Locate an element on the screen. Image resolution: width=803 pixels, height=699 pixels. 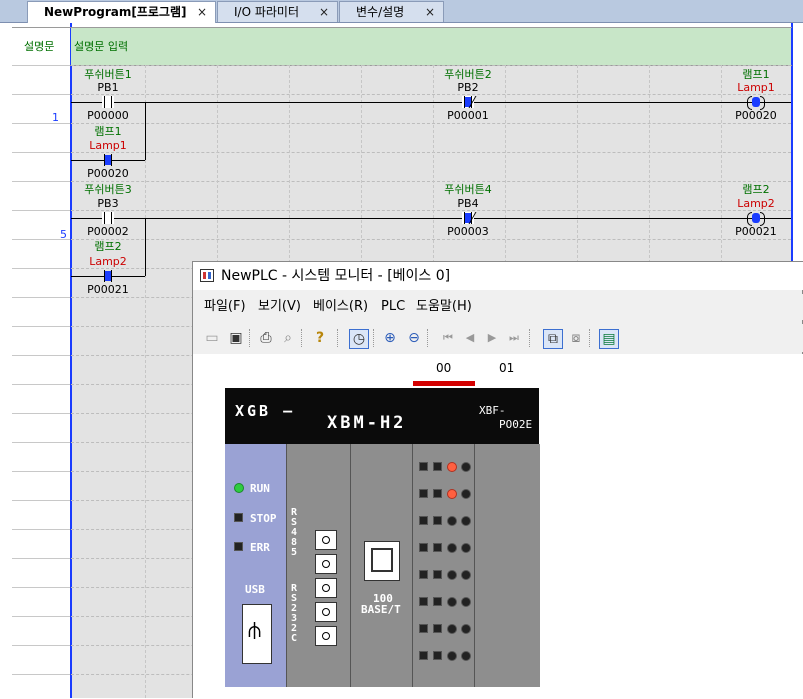
menu-file: 파일(F) is located at coordinates (225, 307).